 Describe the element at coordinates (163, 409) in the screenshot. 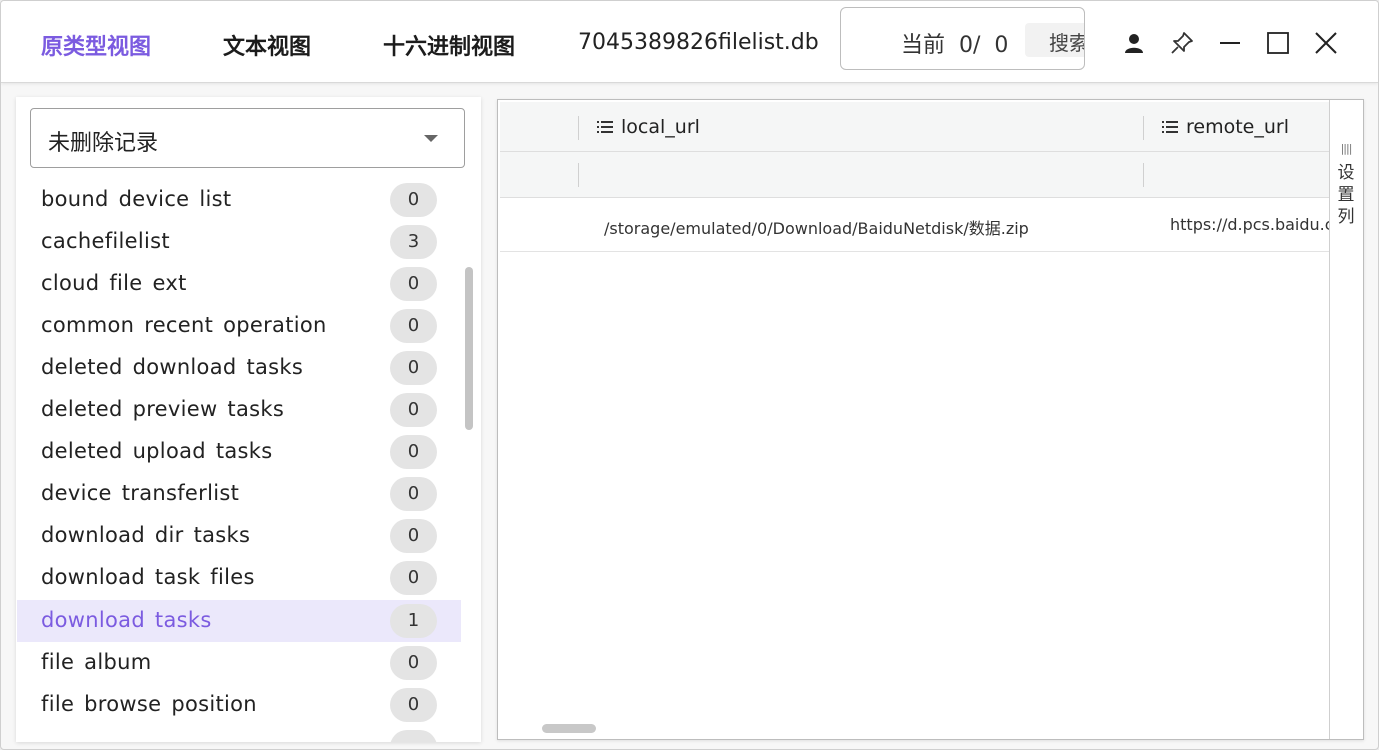

I see `item-label: deleted preview tasks` at that location.